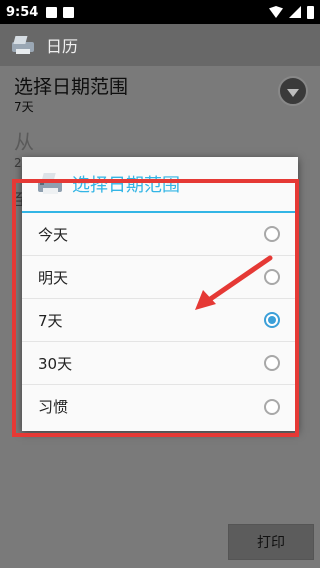 This screenshot has width=320, height=568. What do you see at coordinates (271, 542) in the screenshot?
I see `print-button: 打印` at bounding box center [271, 542].